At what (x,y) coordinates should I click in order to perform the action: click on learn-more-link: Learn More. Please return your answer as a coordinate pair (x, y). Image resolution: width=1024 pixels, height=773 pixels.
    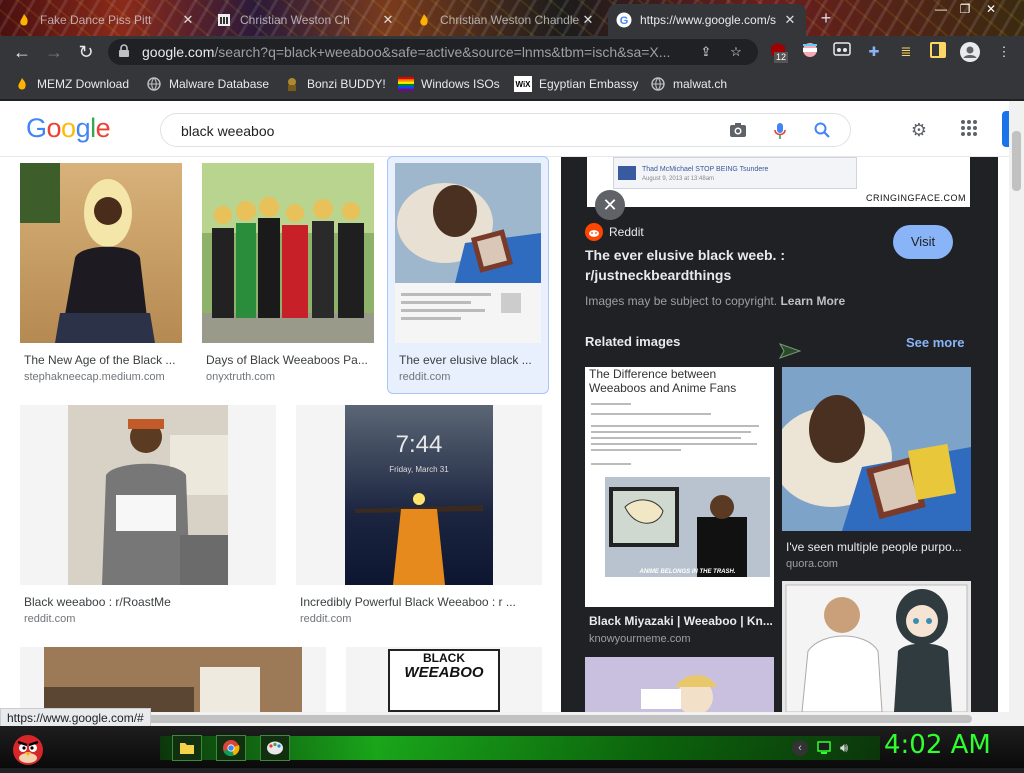
    Looking at the image, I should click on (812, 301).